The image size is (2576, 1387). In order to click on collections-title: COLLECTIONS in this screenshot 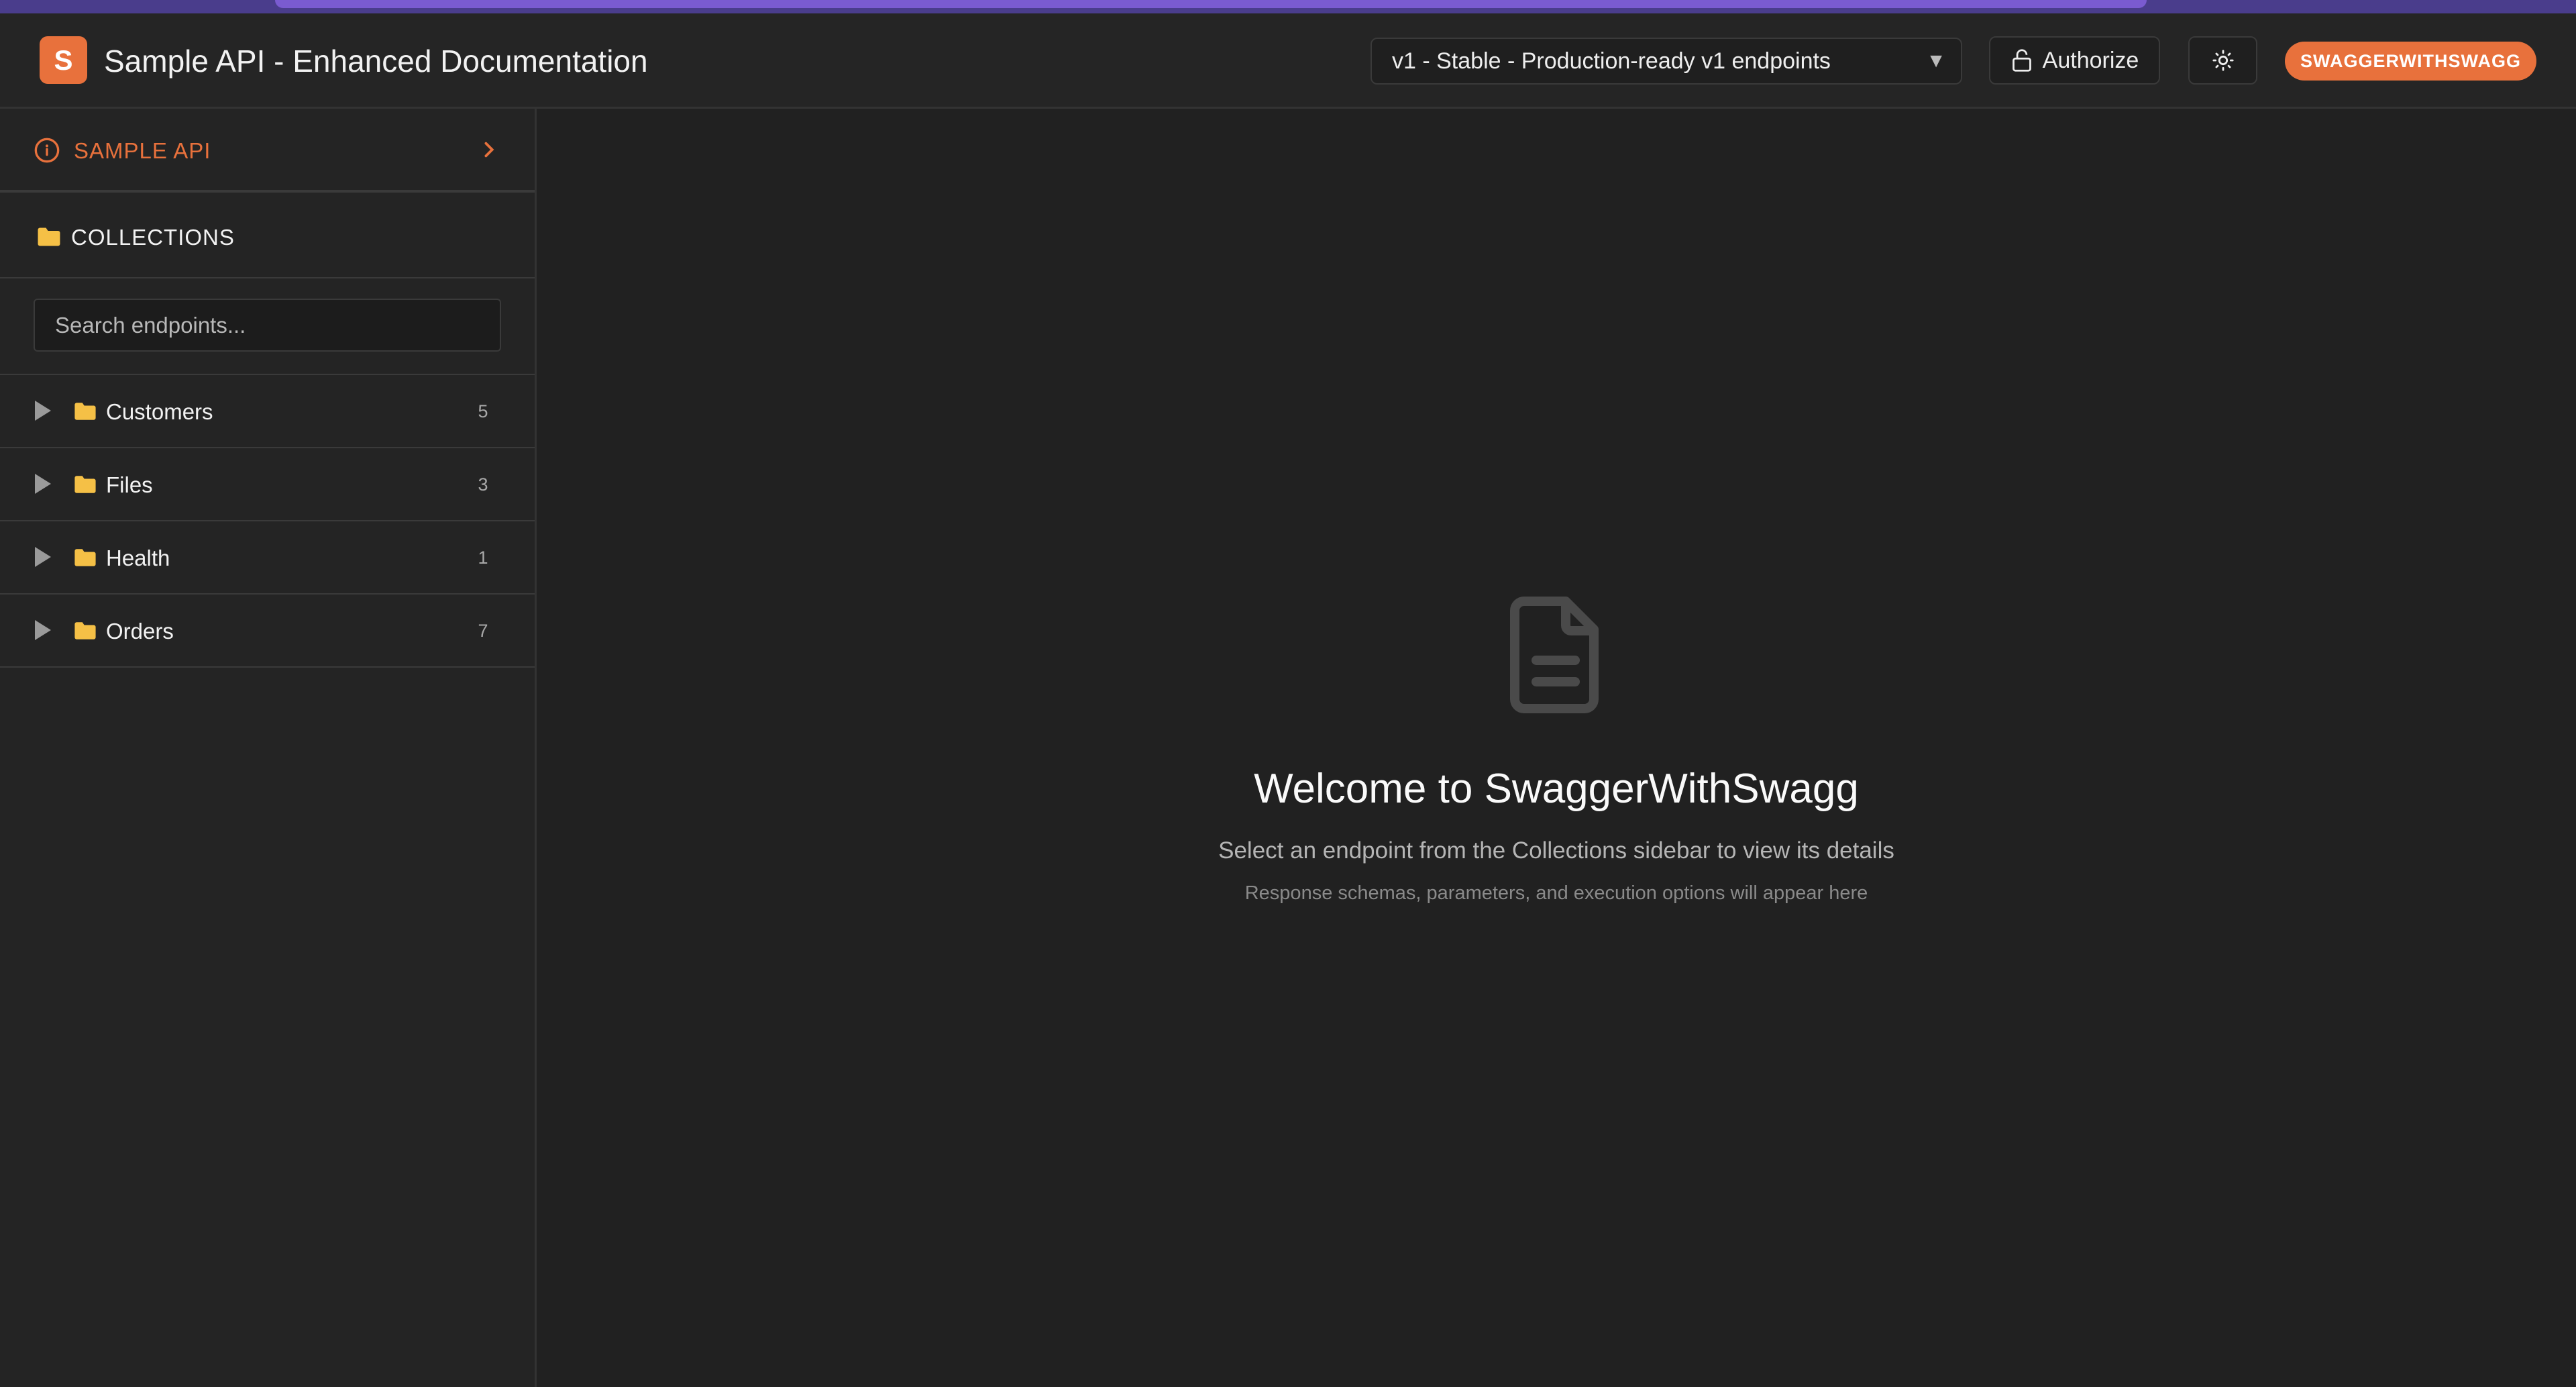, I will do `click(153, 237)`.